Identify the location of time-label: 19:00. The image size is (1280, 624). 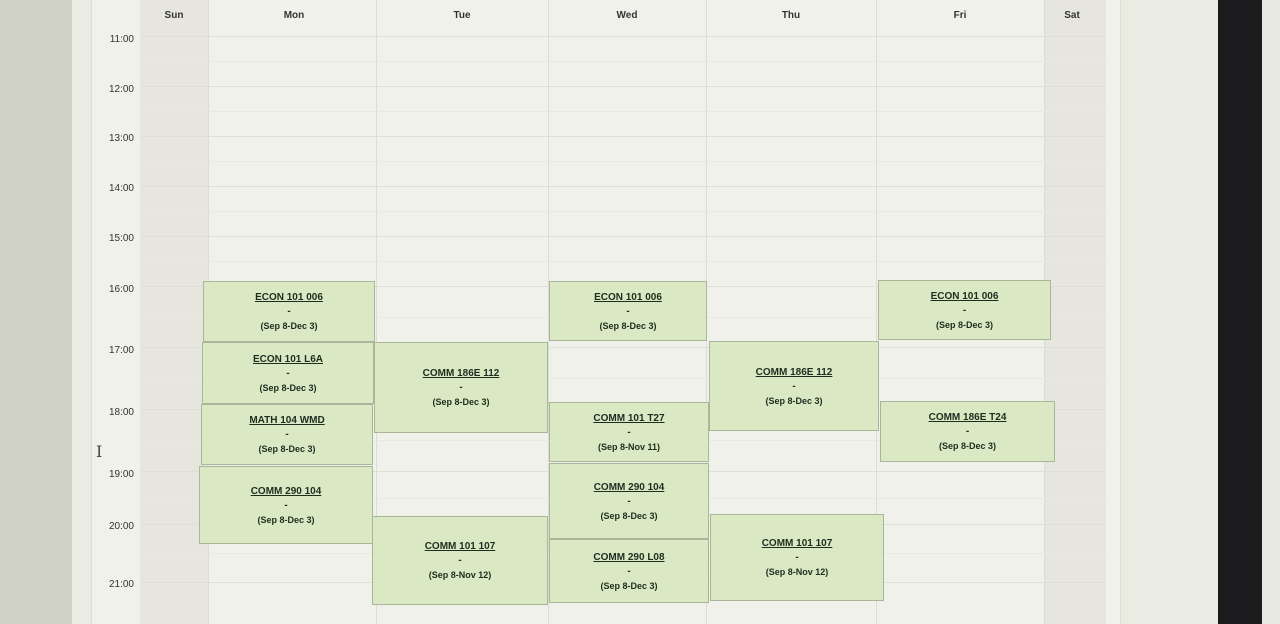
(121, 474).